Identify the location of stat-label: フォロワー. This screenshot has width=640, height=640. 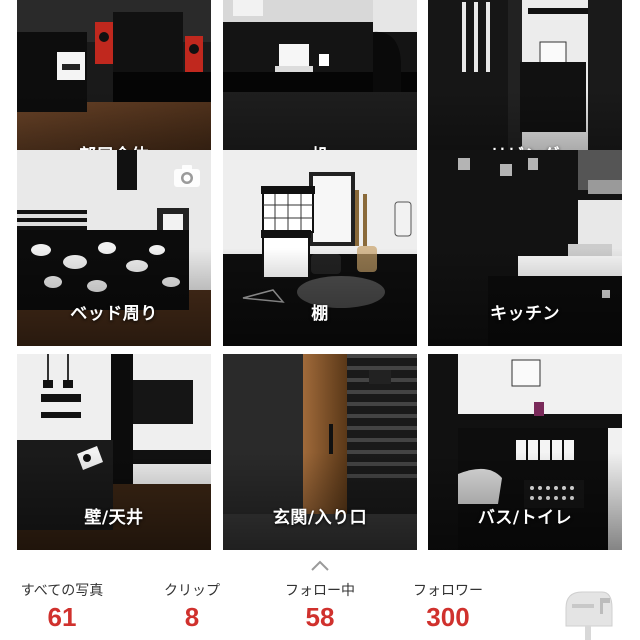
(448, 591).